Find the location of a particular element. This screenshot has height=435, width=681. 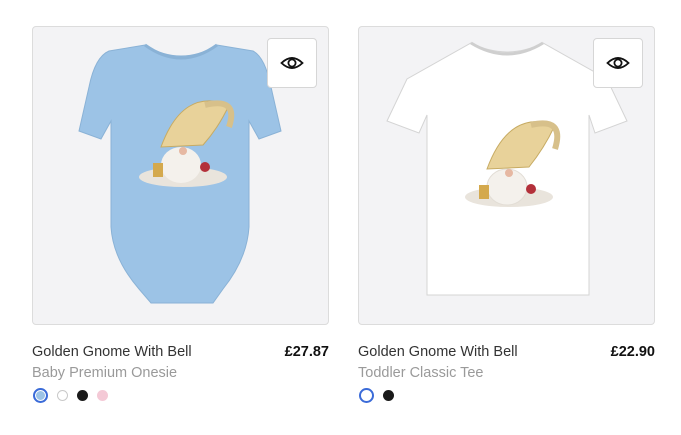

product-price: £27.87 is located at coordinates (306, 352).